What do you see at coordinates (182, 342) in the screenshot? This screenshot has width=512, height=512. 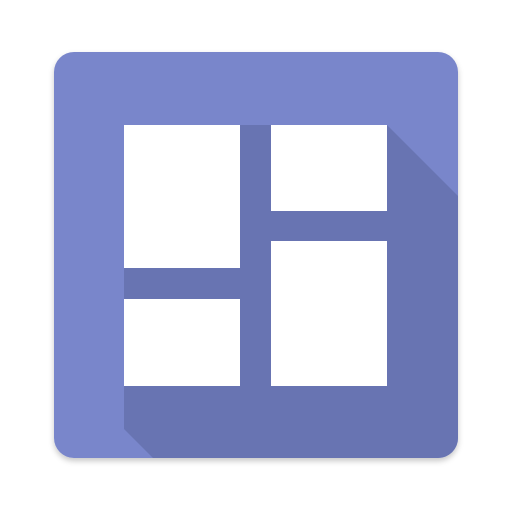 I see `tile-bottom-left` at bounding box center [182, 342].